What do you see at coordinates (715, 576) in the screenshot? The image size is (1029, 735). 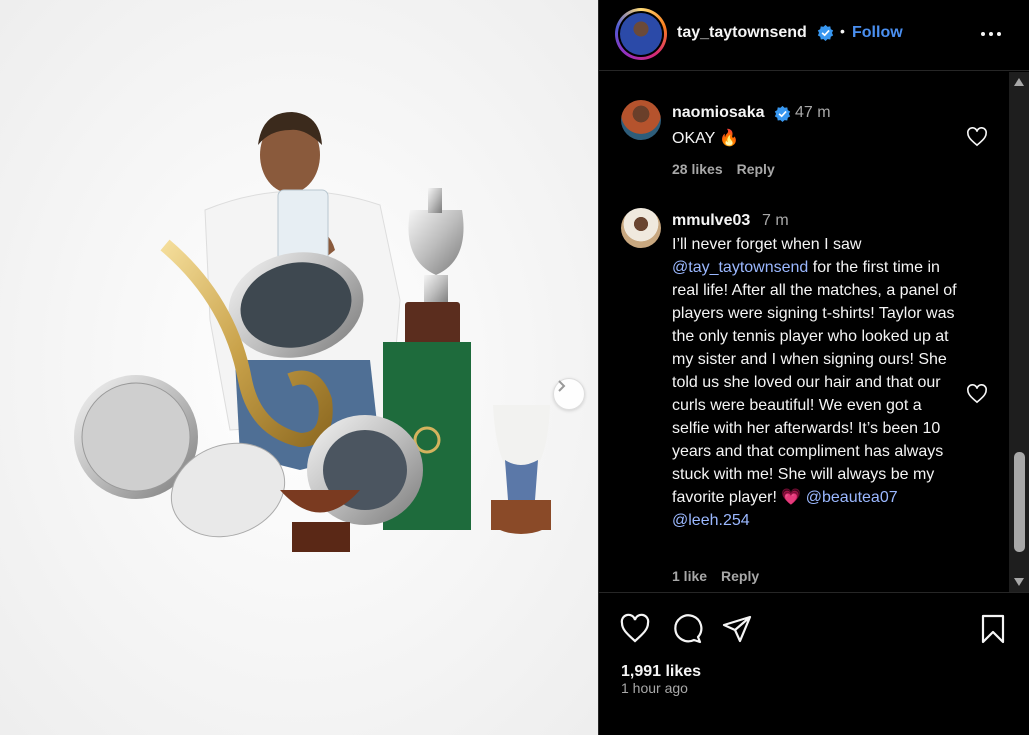 I see `comment-meta: 1 like Reply` at bounding box center [715, 576].